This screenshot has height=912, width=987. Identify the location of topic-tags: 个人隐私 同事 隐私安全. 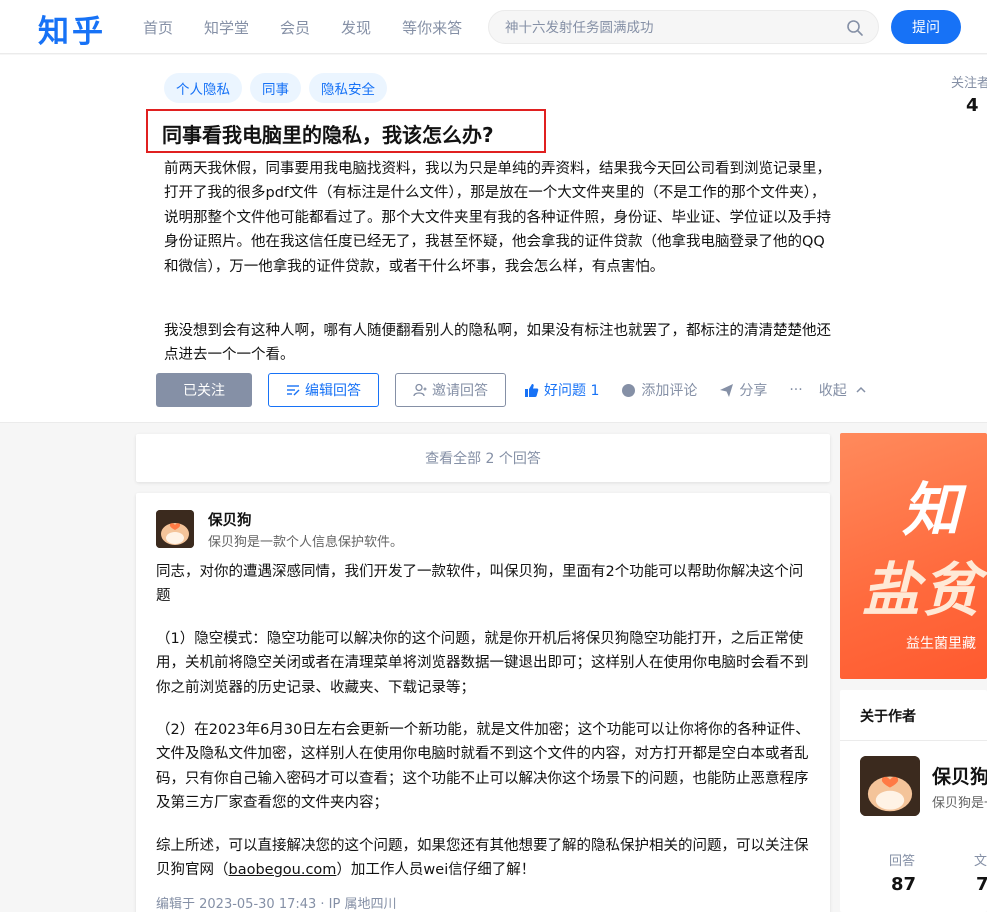
(279, 88).